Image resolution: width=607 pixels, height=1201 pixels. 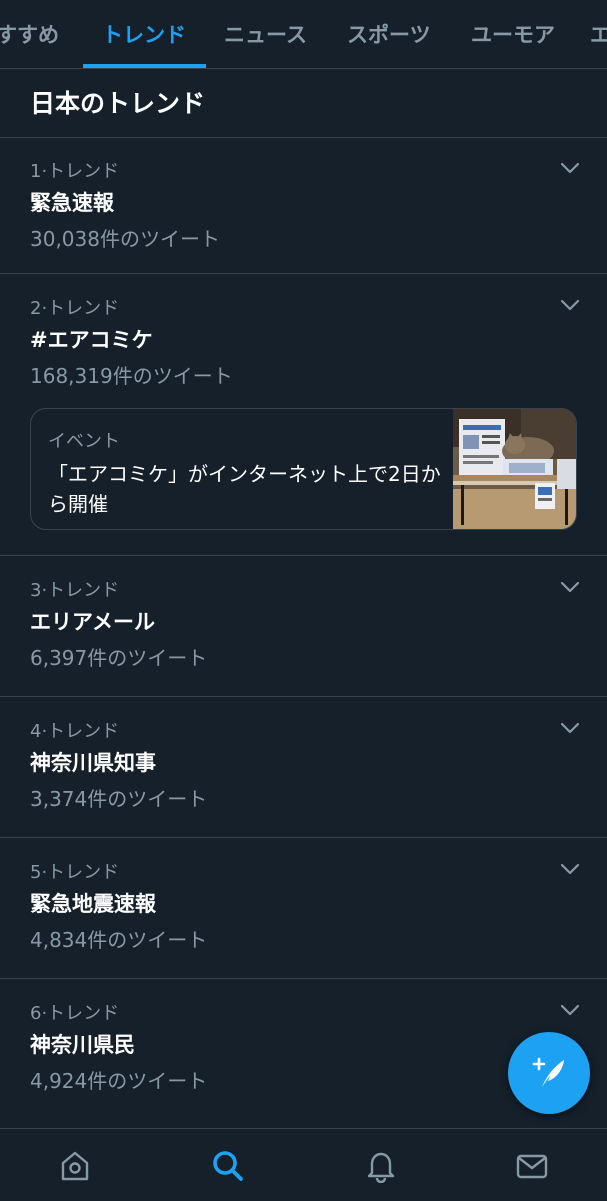 I want to click on trend-tweet-count: 4,924件のツイート, so click(x=119, y=1081).